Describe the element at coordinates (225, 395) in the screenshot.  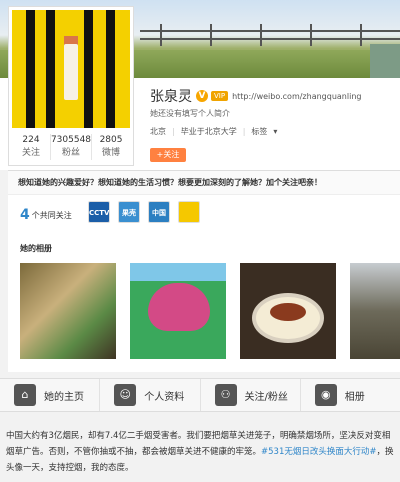
I see `users-icon: ⚇` at that location.